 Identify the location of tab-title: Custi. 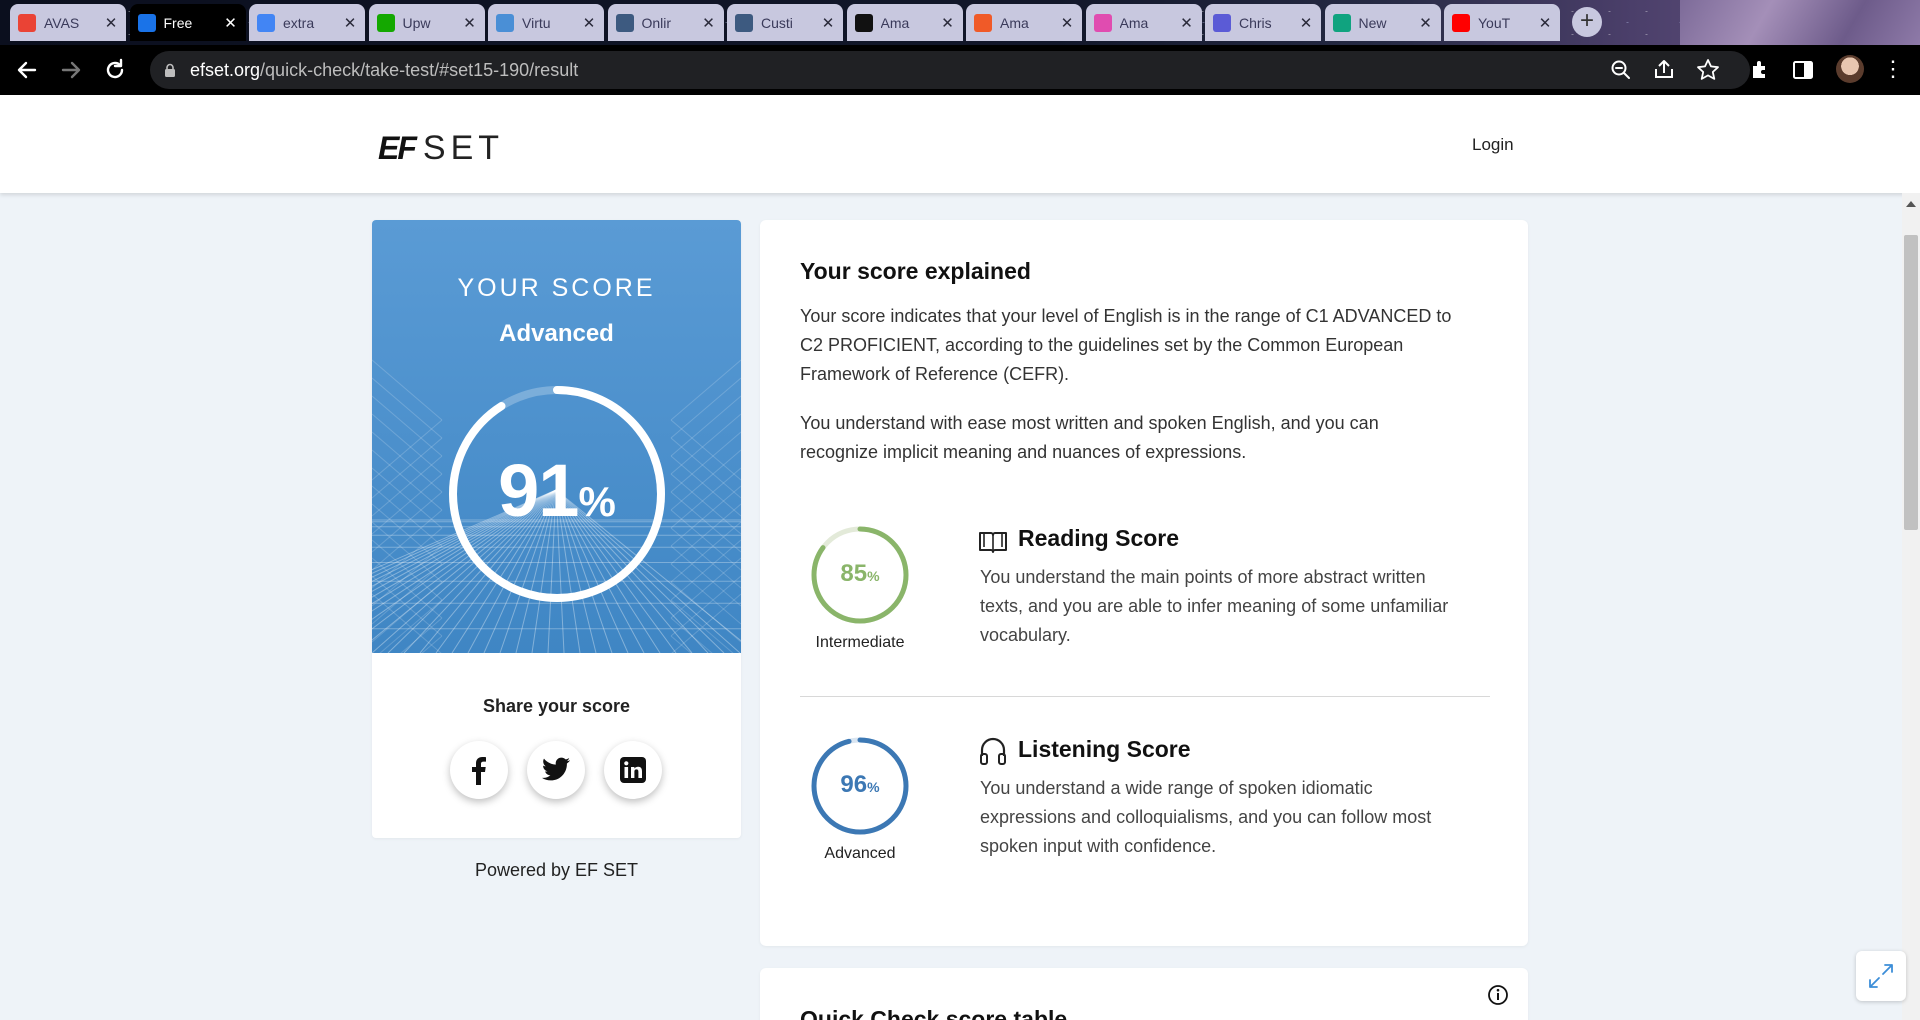
(777, 22).